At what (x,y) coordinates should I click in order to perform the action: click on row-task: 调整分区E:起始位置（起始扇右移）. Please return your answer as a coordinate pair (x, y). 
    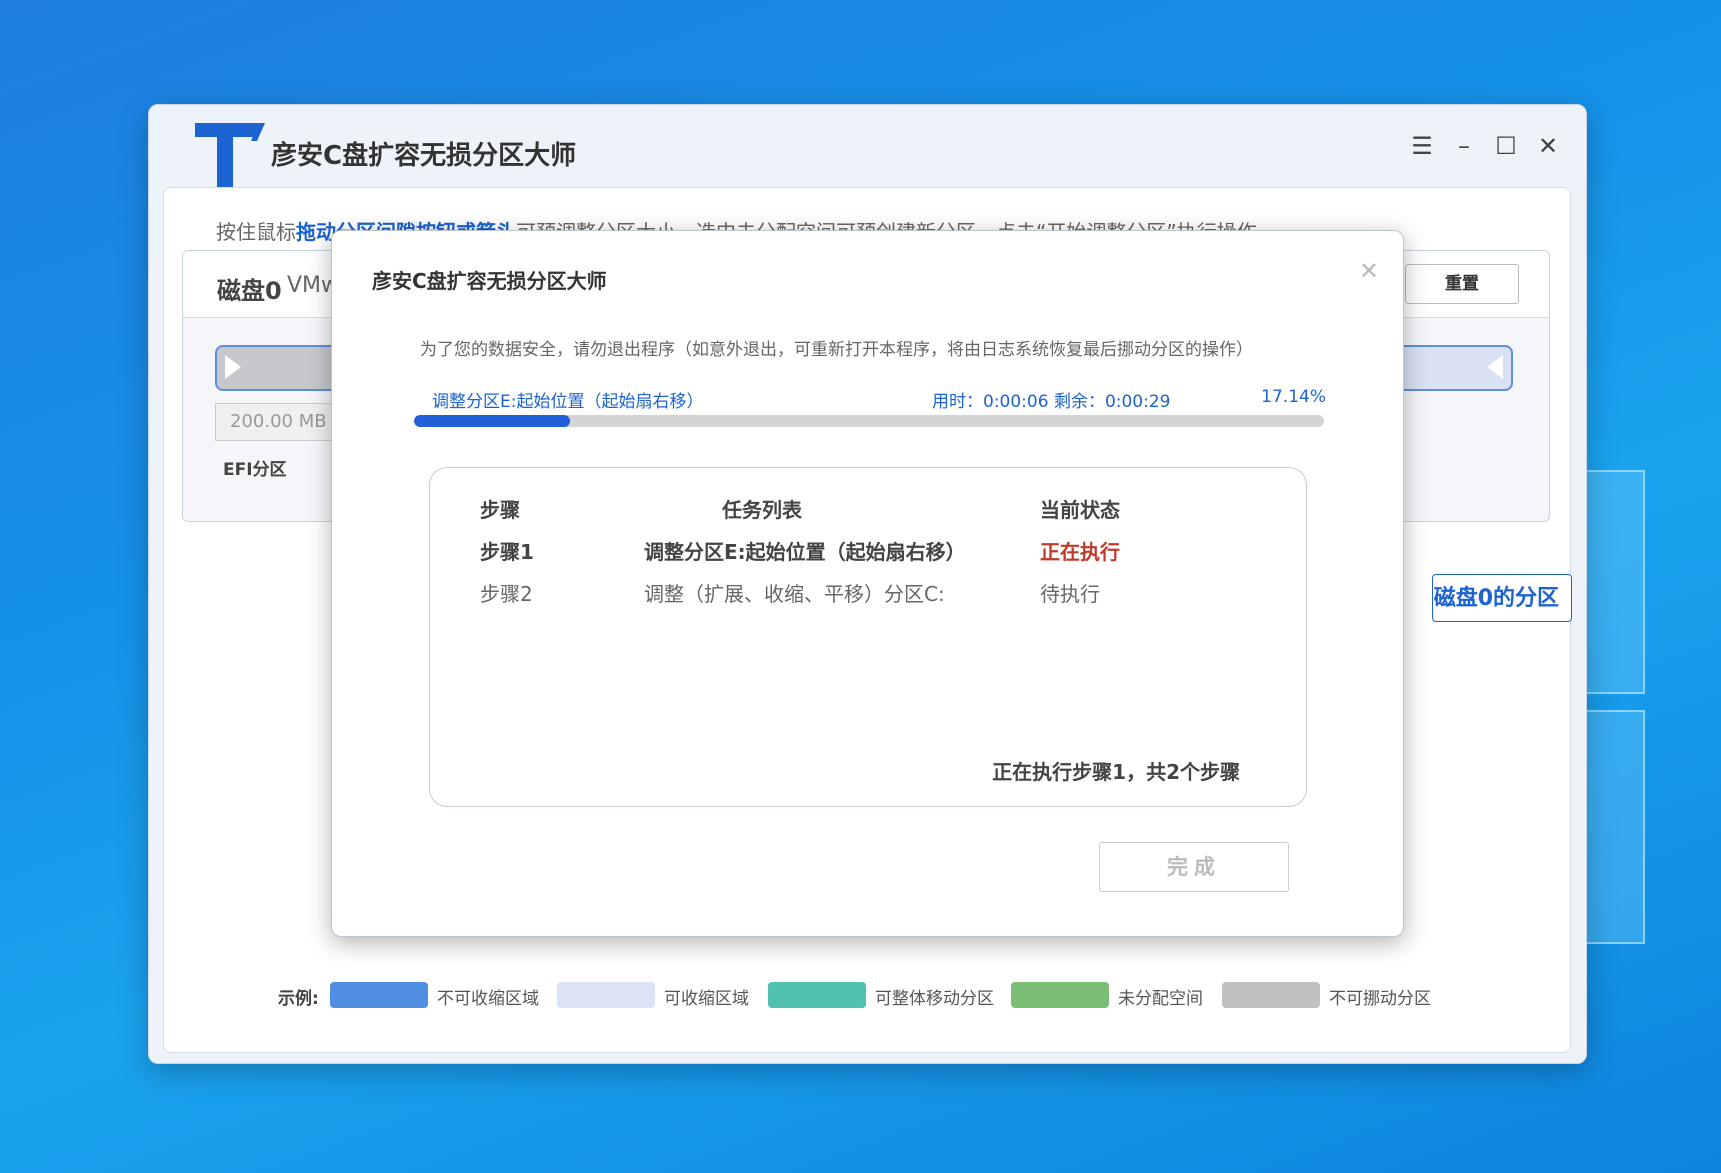
    Looking at the image, I should click on (805, 552).